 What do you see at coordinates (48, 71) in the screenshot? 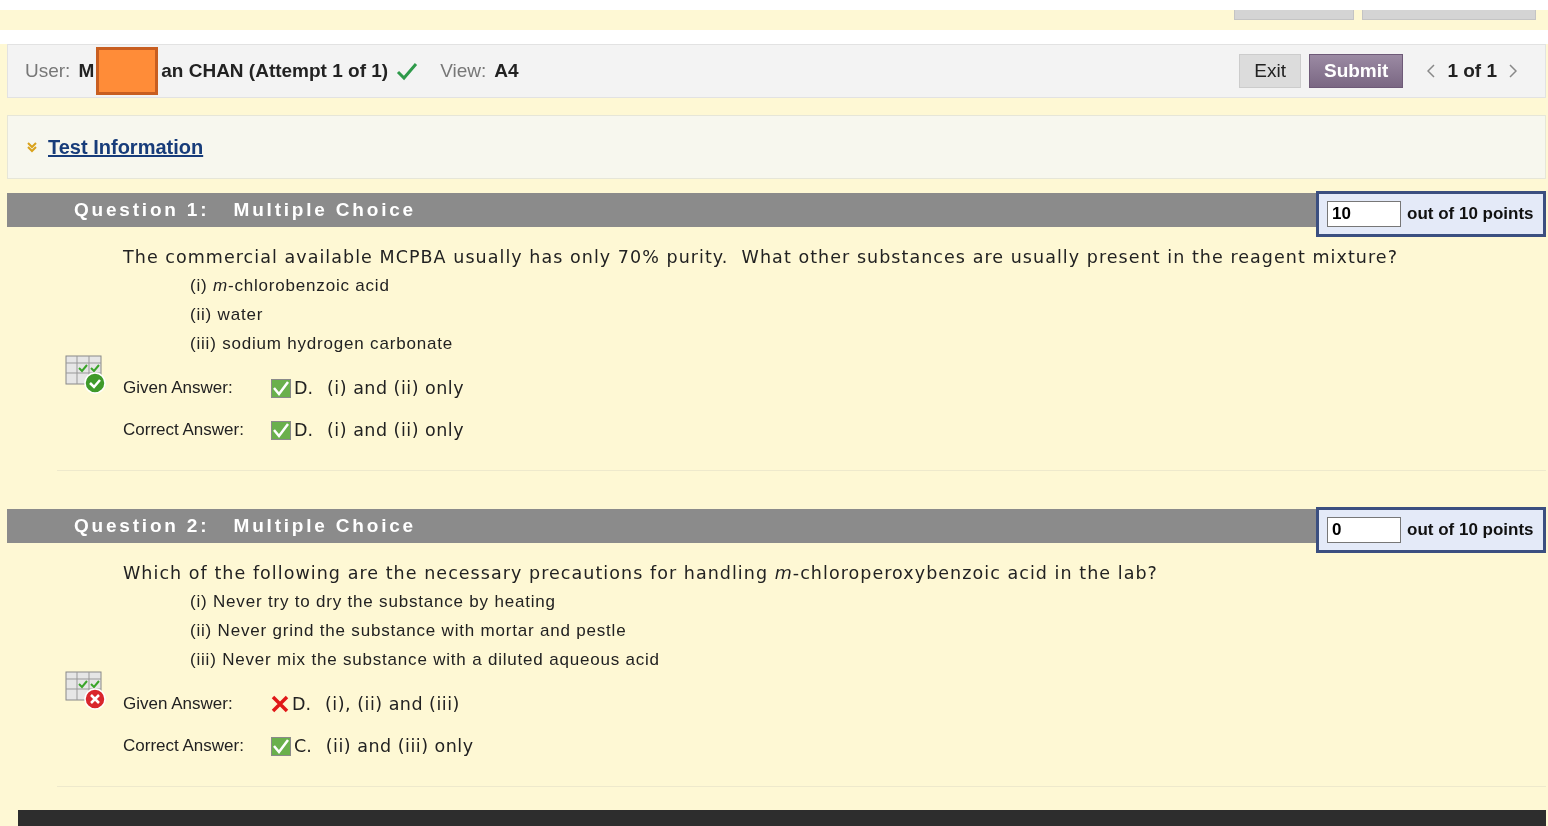
I see `user-label: User:` at bounding box center [48, 71].